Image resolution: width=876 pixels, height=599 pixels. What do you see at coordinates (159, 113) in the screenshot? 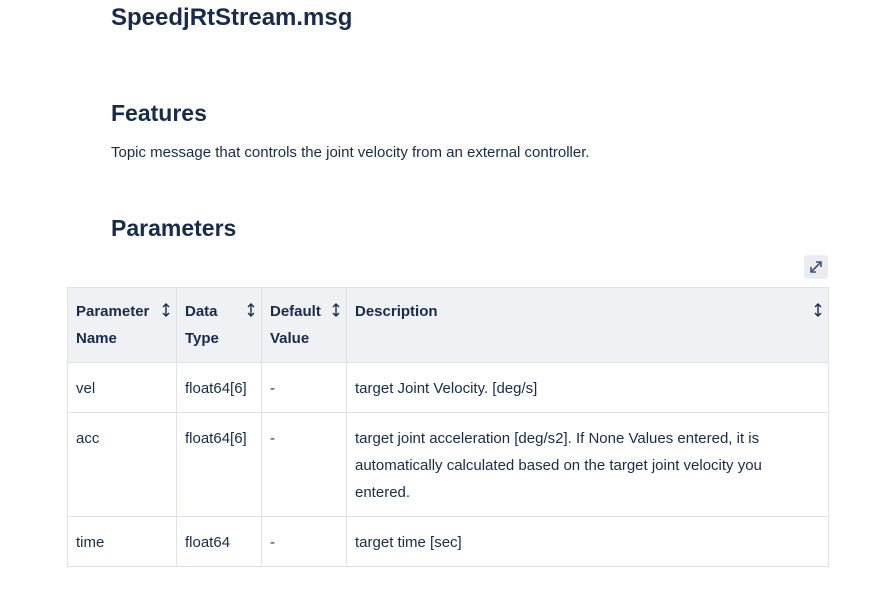
I see `features-heading: Features` at bounding box center [159, 113].